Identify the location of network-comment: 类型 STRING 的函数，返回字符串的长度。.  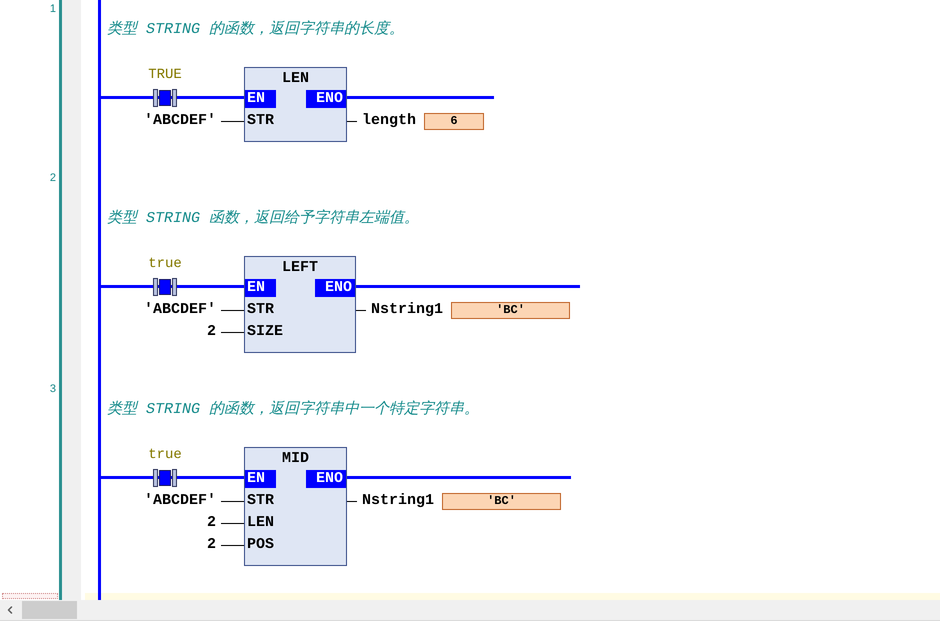
(255, 30).